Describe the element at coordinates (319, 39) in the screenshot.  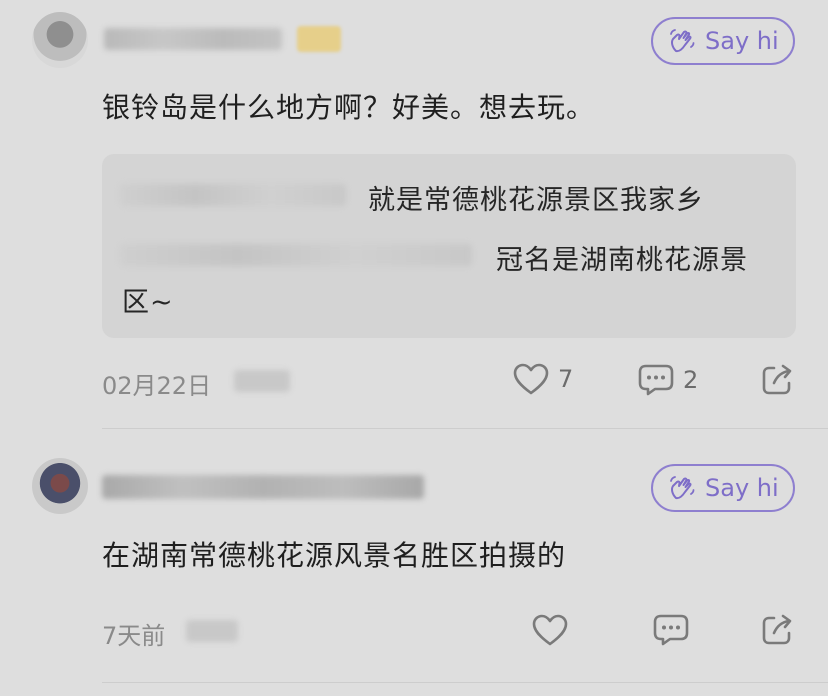
I see `user-badge` at that location.